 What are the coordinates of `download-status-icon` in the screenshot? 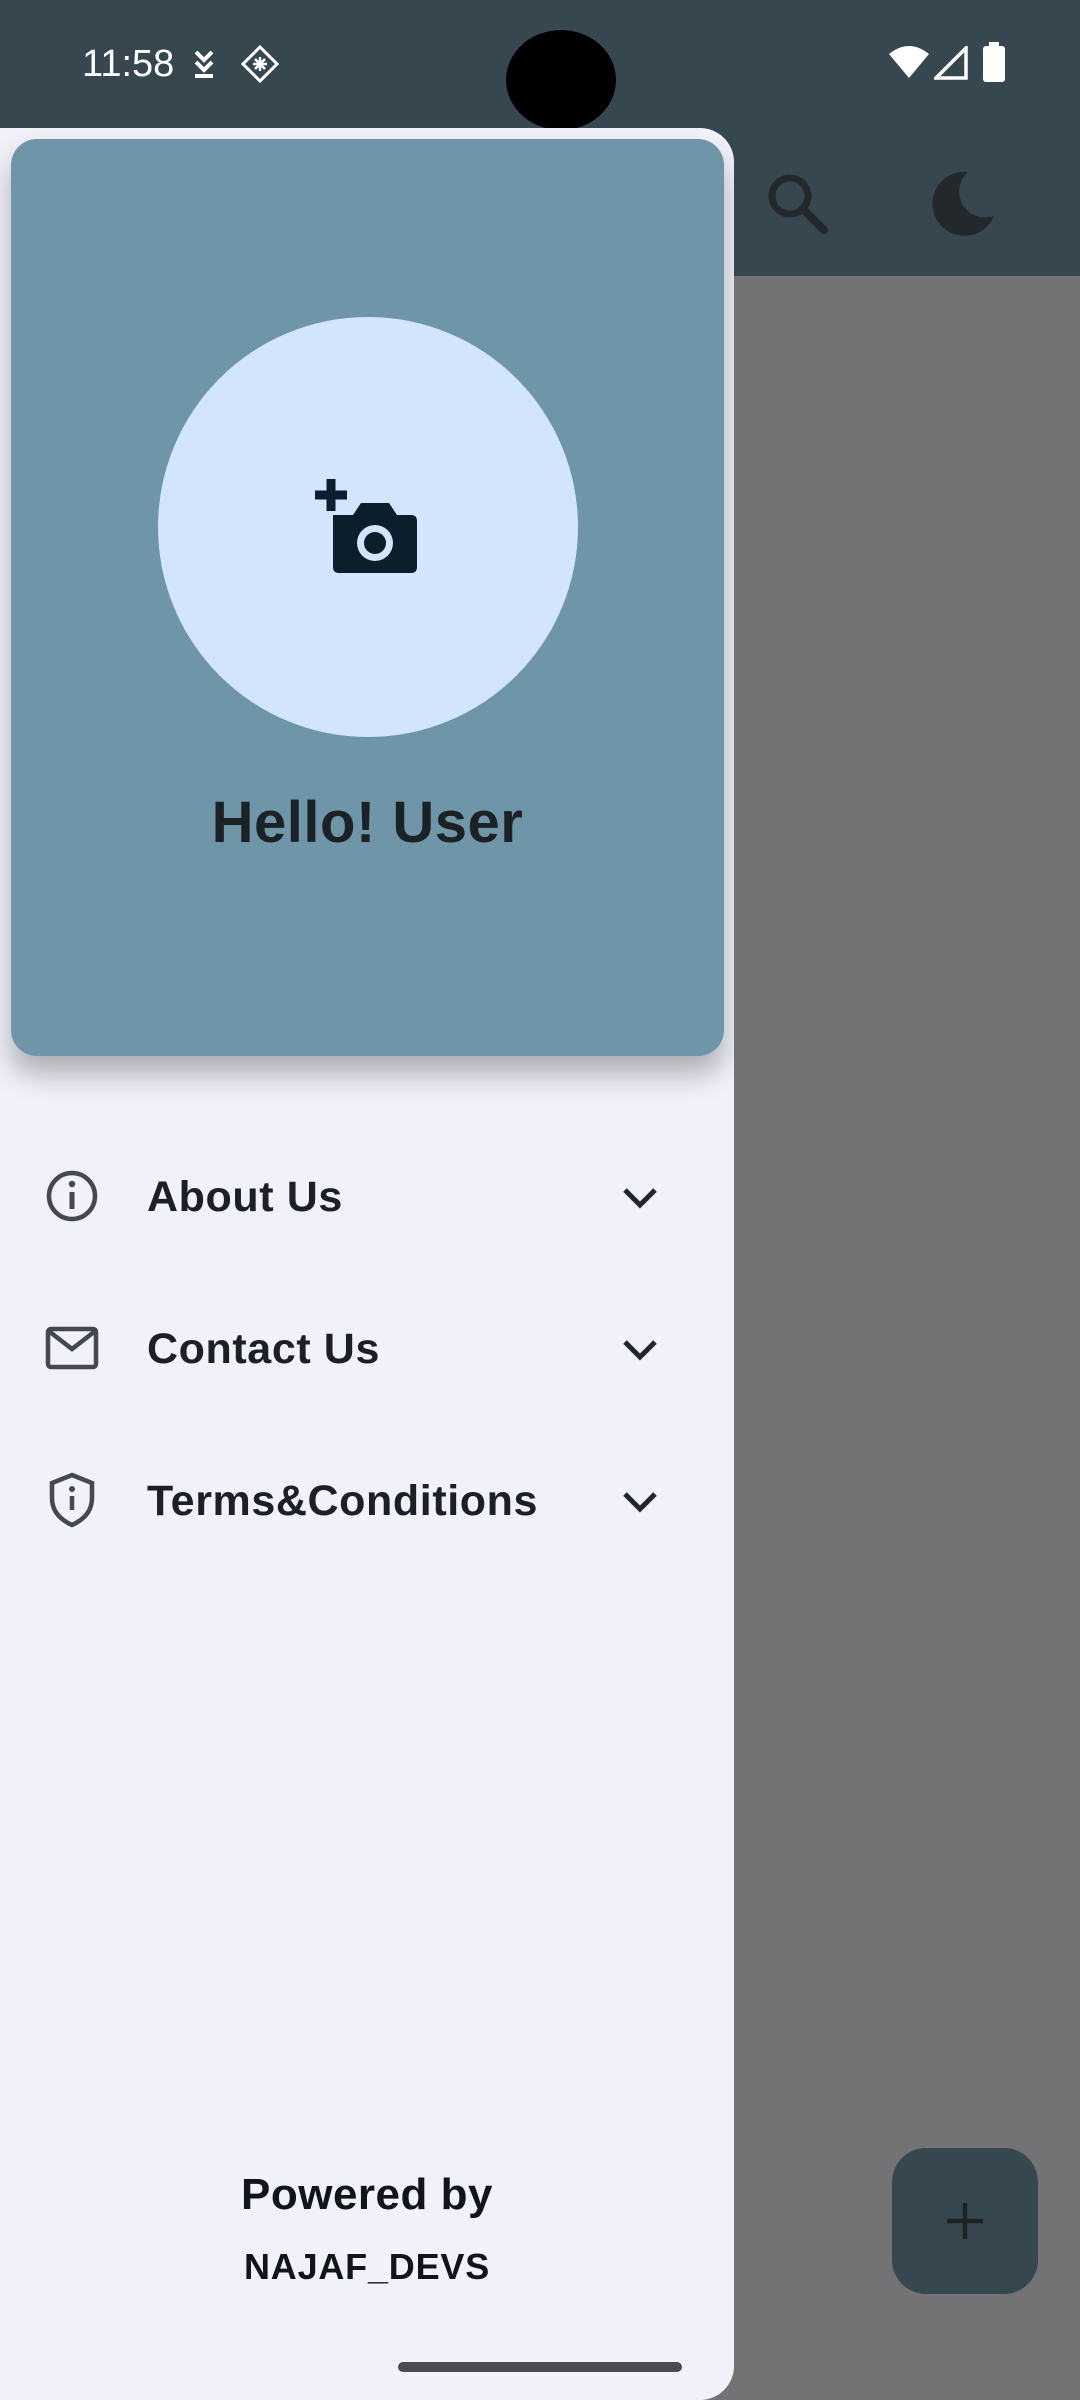 It's located at (204, 64).